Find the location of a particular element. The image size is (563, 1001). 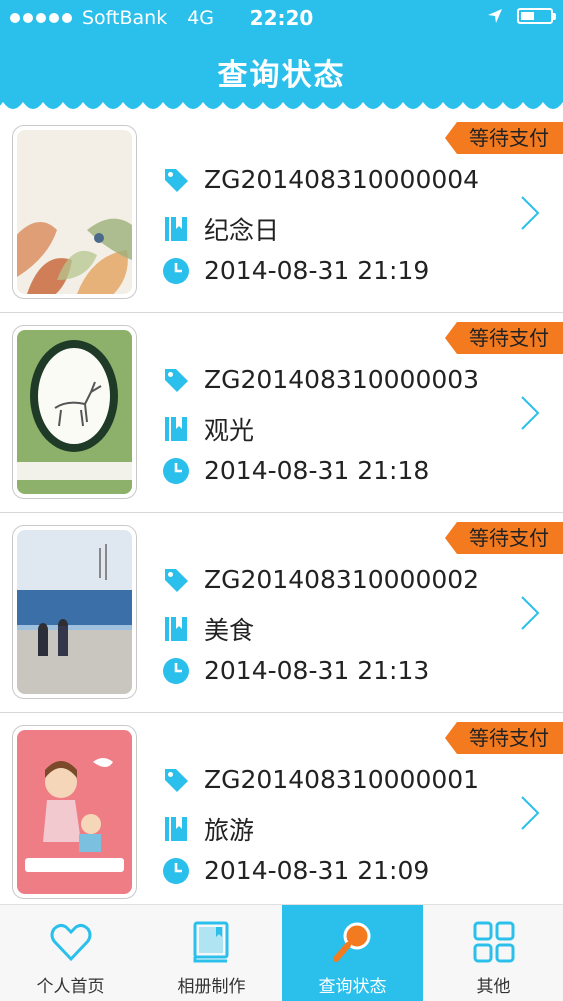

status-bar: SoftBank 4G 22:20 is located at coordinates (281, 19).